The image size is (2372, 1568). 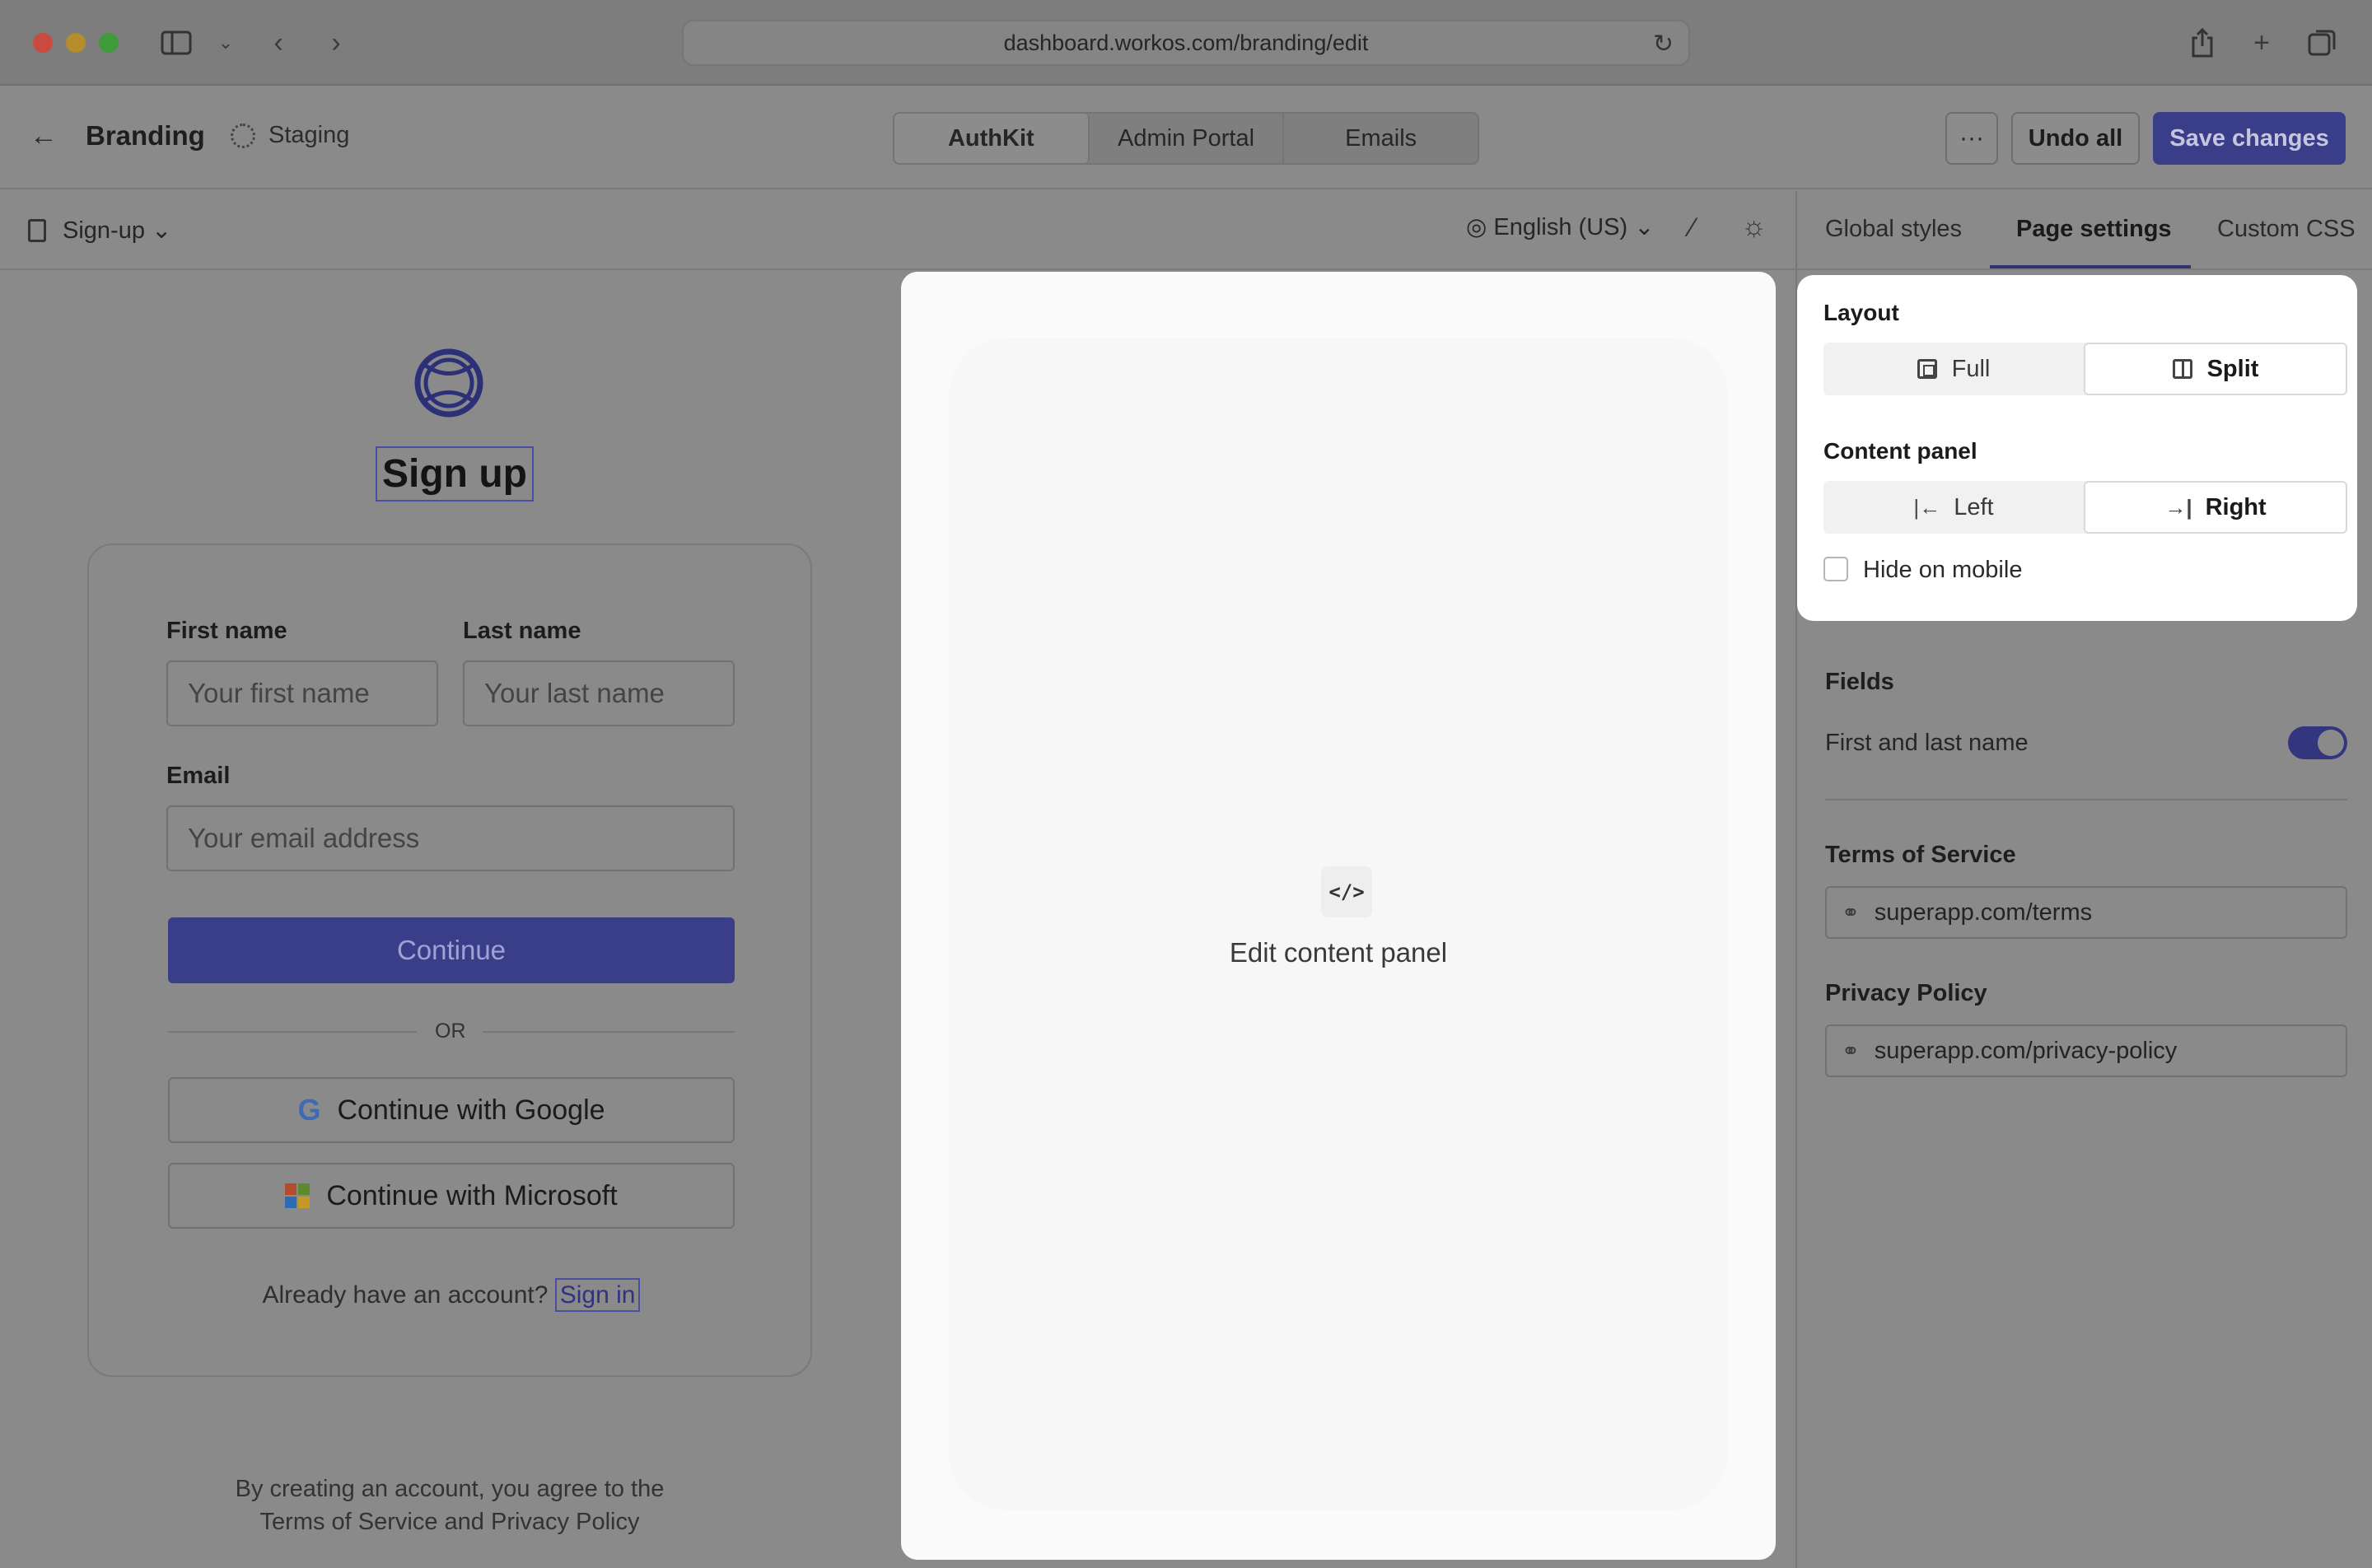 I want to click on panel-right-option: →| Right, so click(x=2215, y=507).